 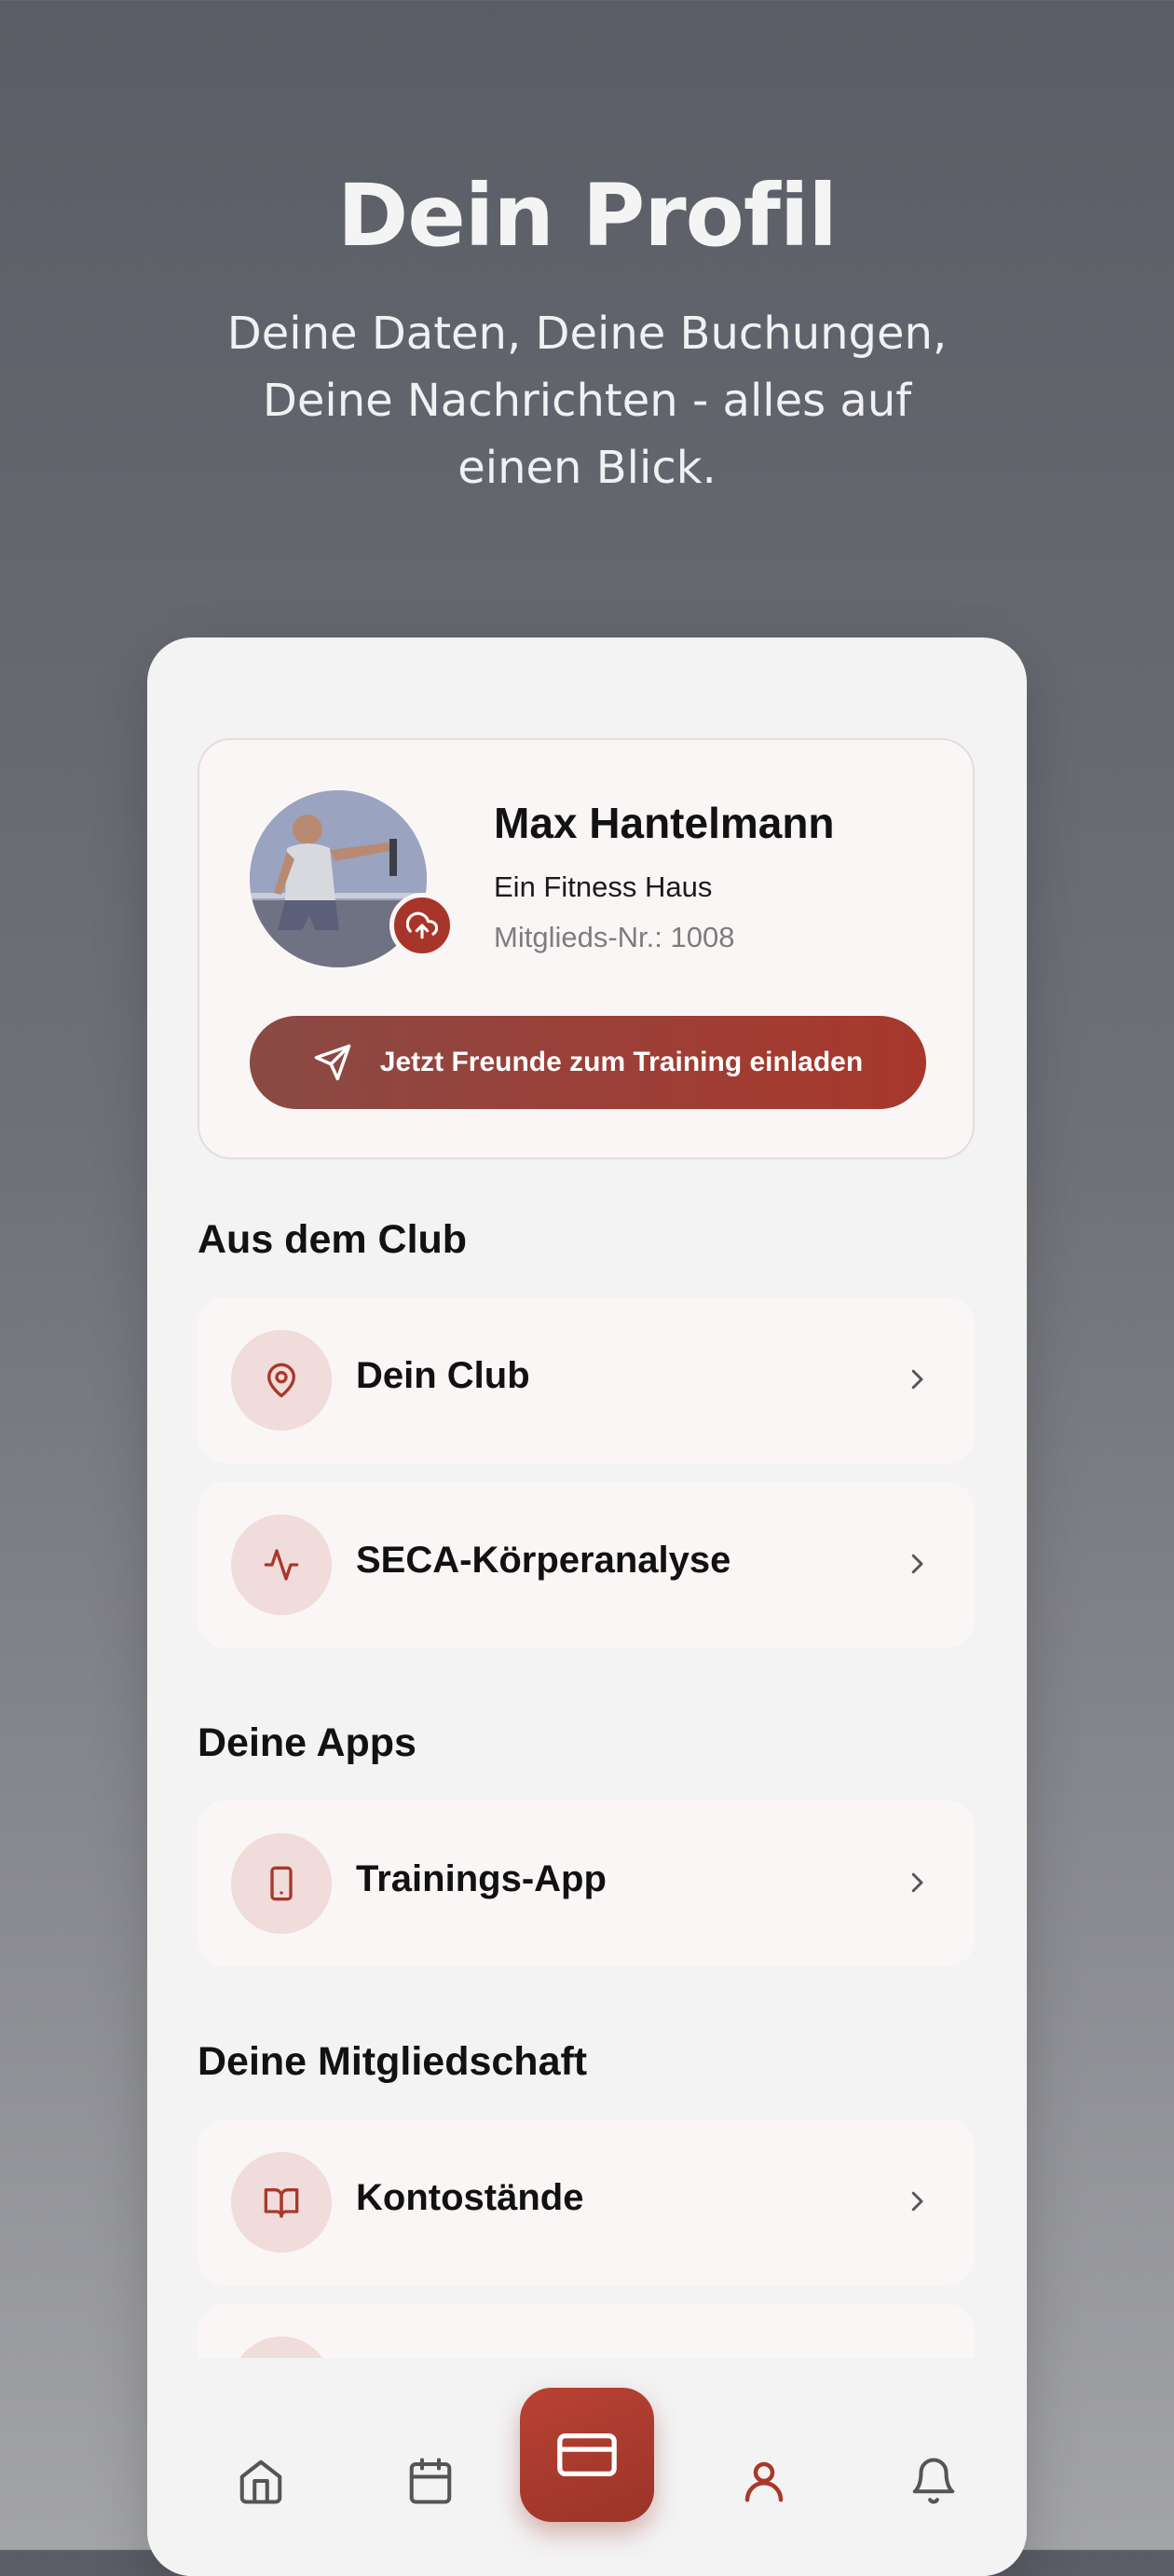 What do you see at coordinates (543, 1560) in the screenshot?
I see `list-item-label: SECA-Körperanalyse` at bounding box center [543, 1560].